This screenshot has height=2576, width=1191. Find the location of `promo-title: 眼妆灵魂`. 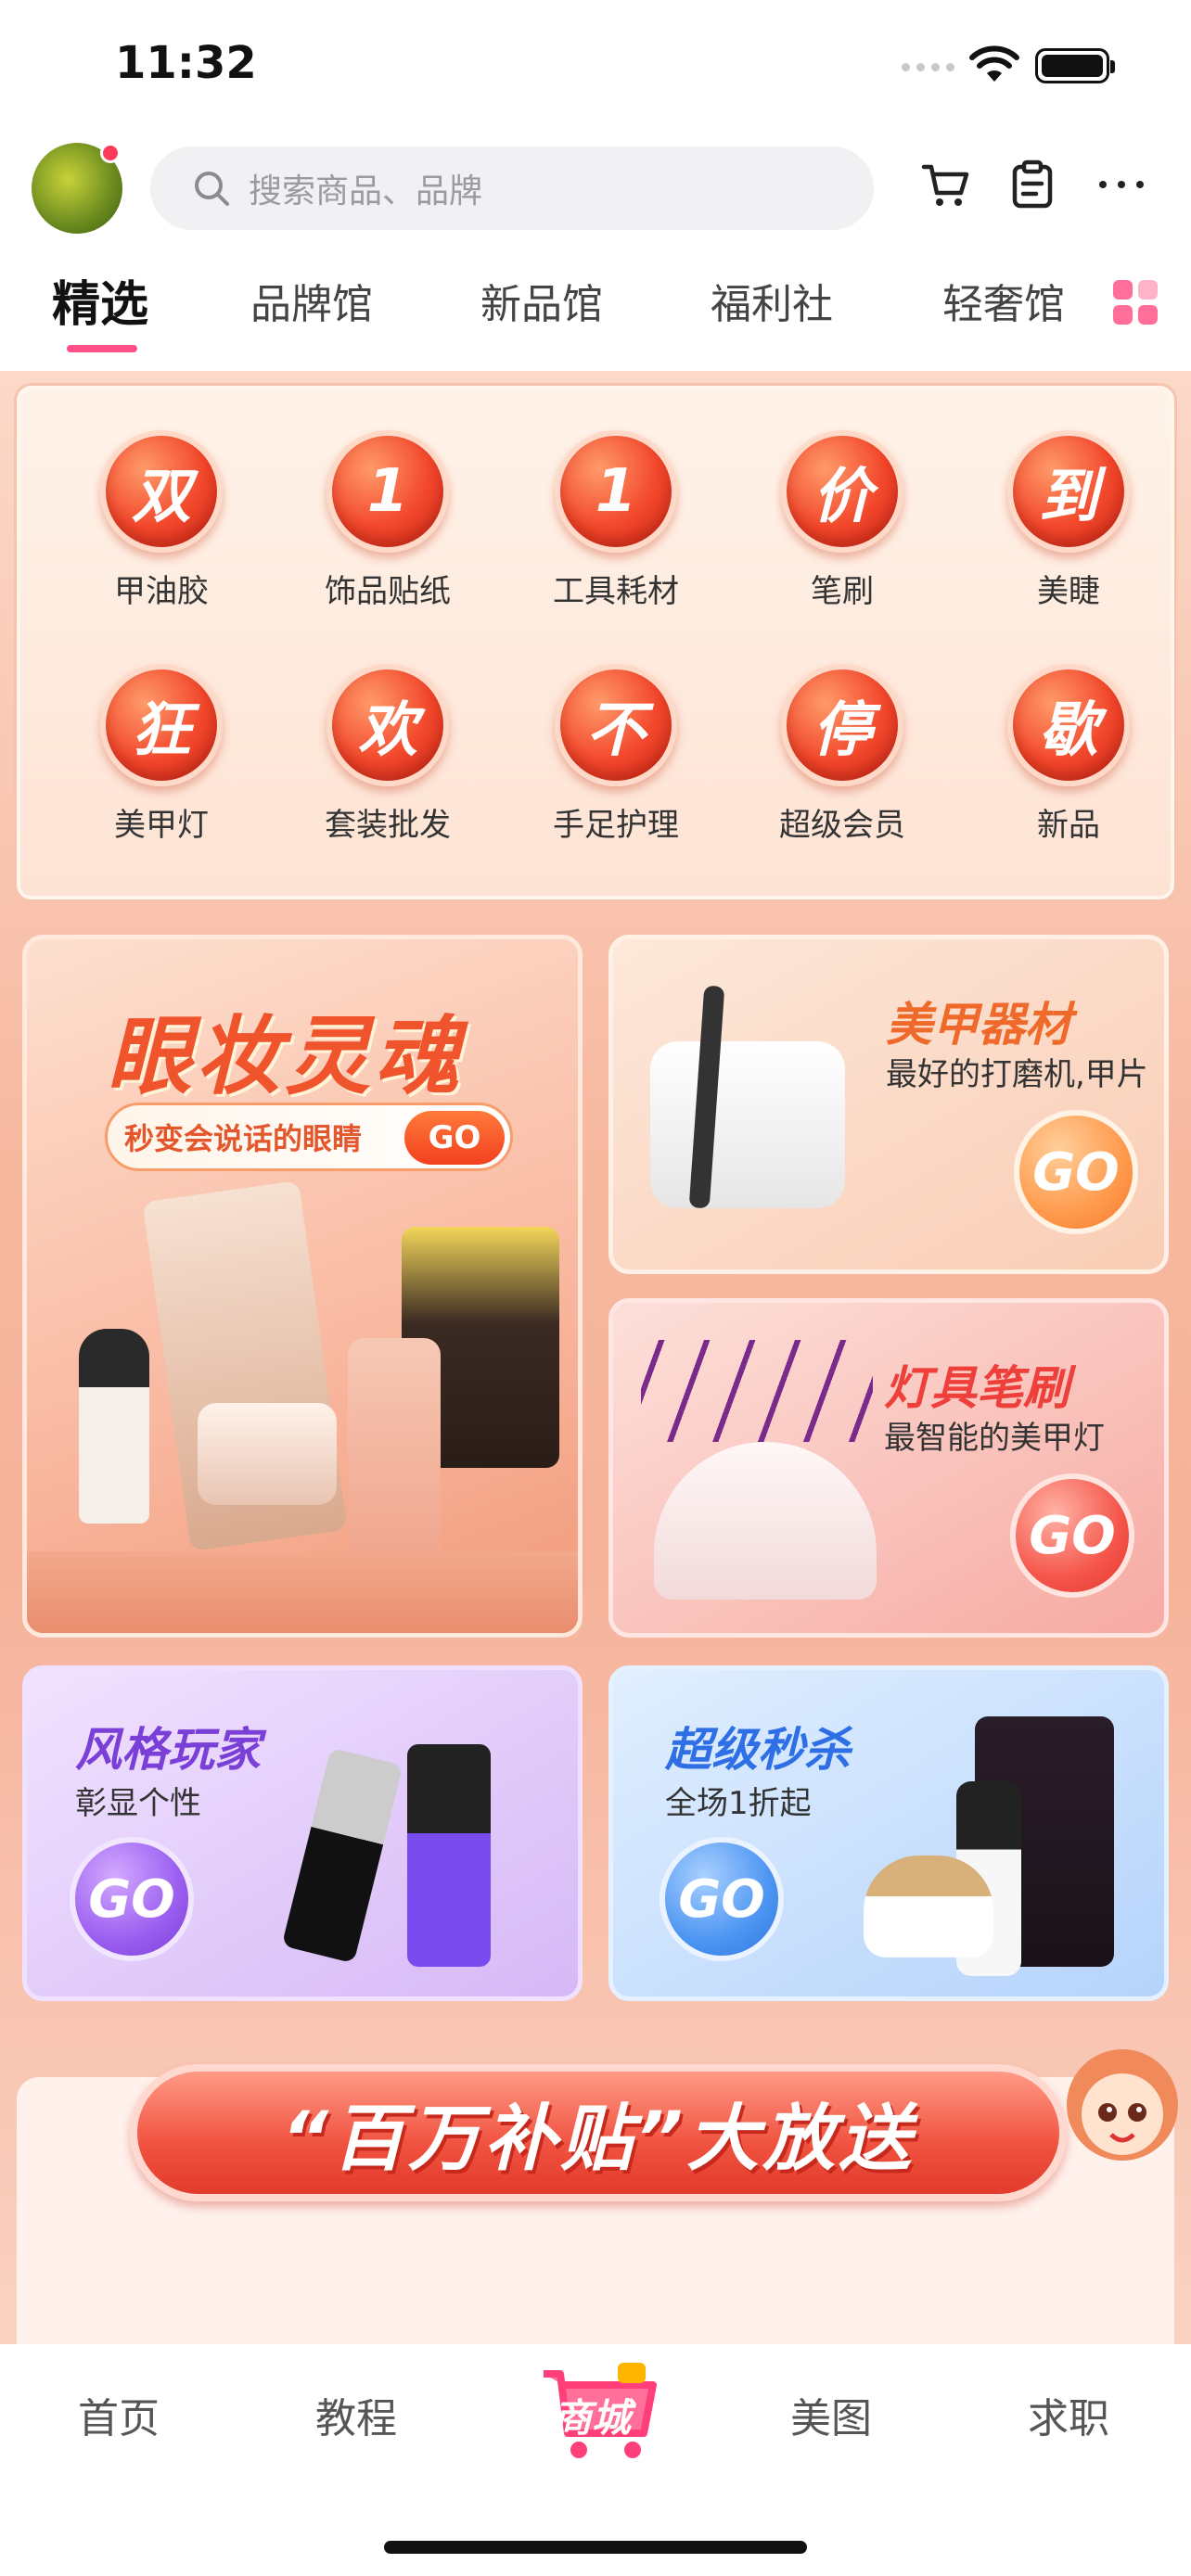

promo-title: 眼妆灵魂 is located at coordinates (285, 1056).